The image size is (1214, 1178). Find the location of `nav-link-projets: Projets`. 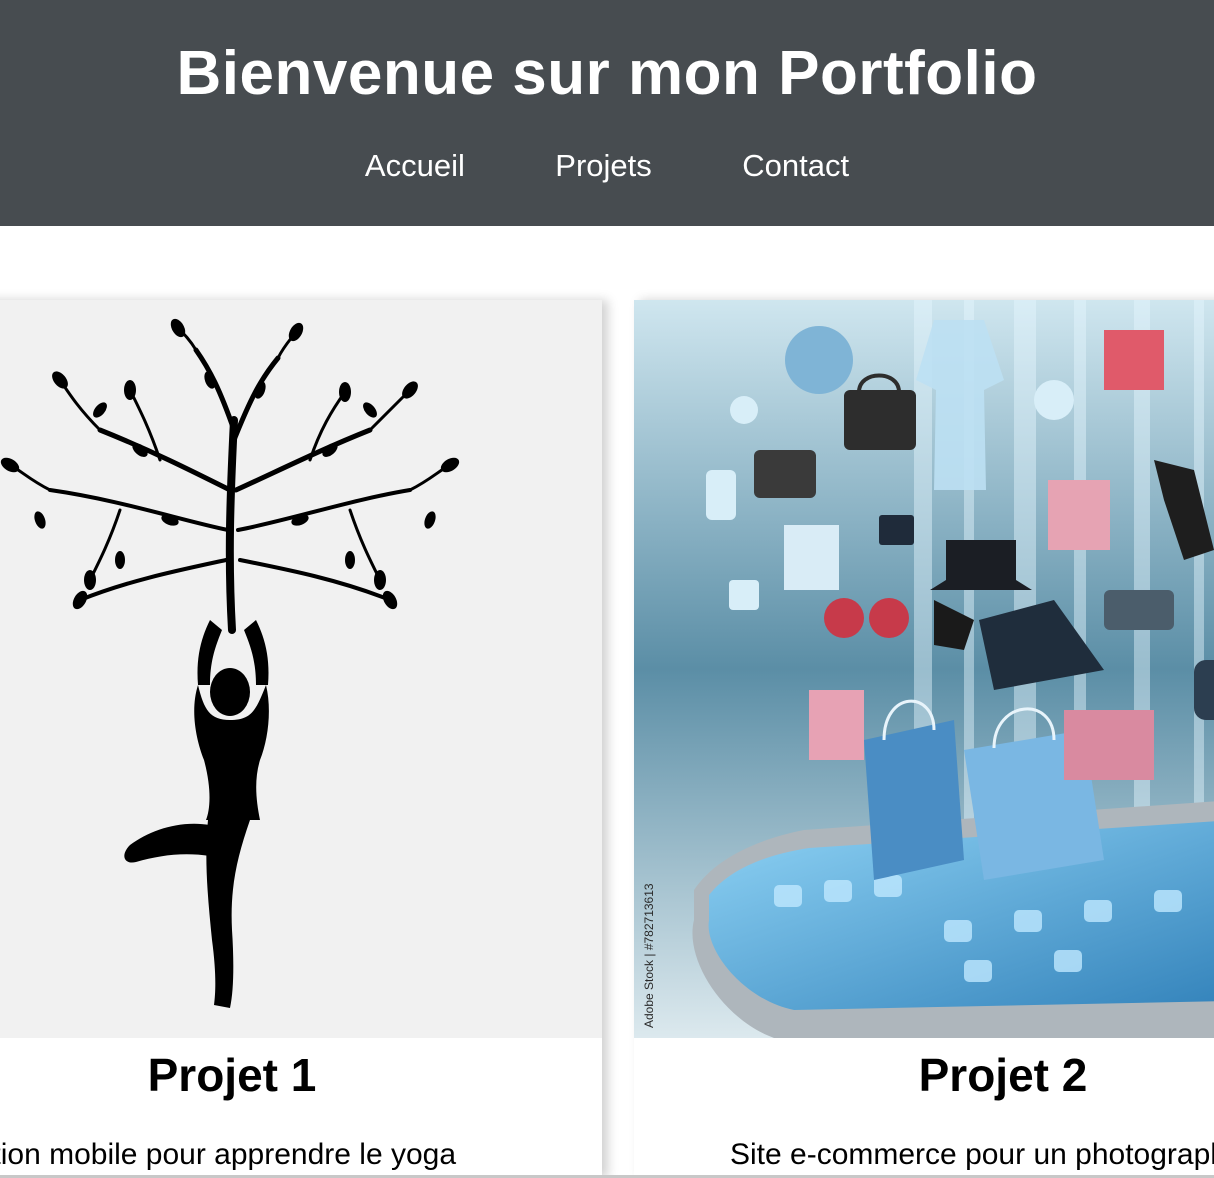

nav-link-projets: Projets is located at coordinates (603, 166).